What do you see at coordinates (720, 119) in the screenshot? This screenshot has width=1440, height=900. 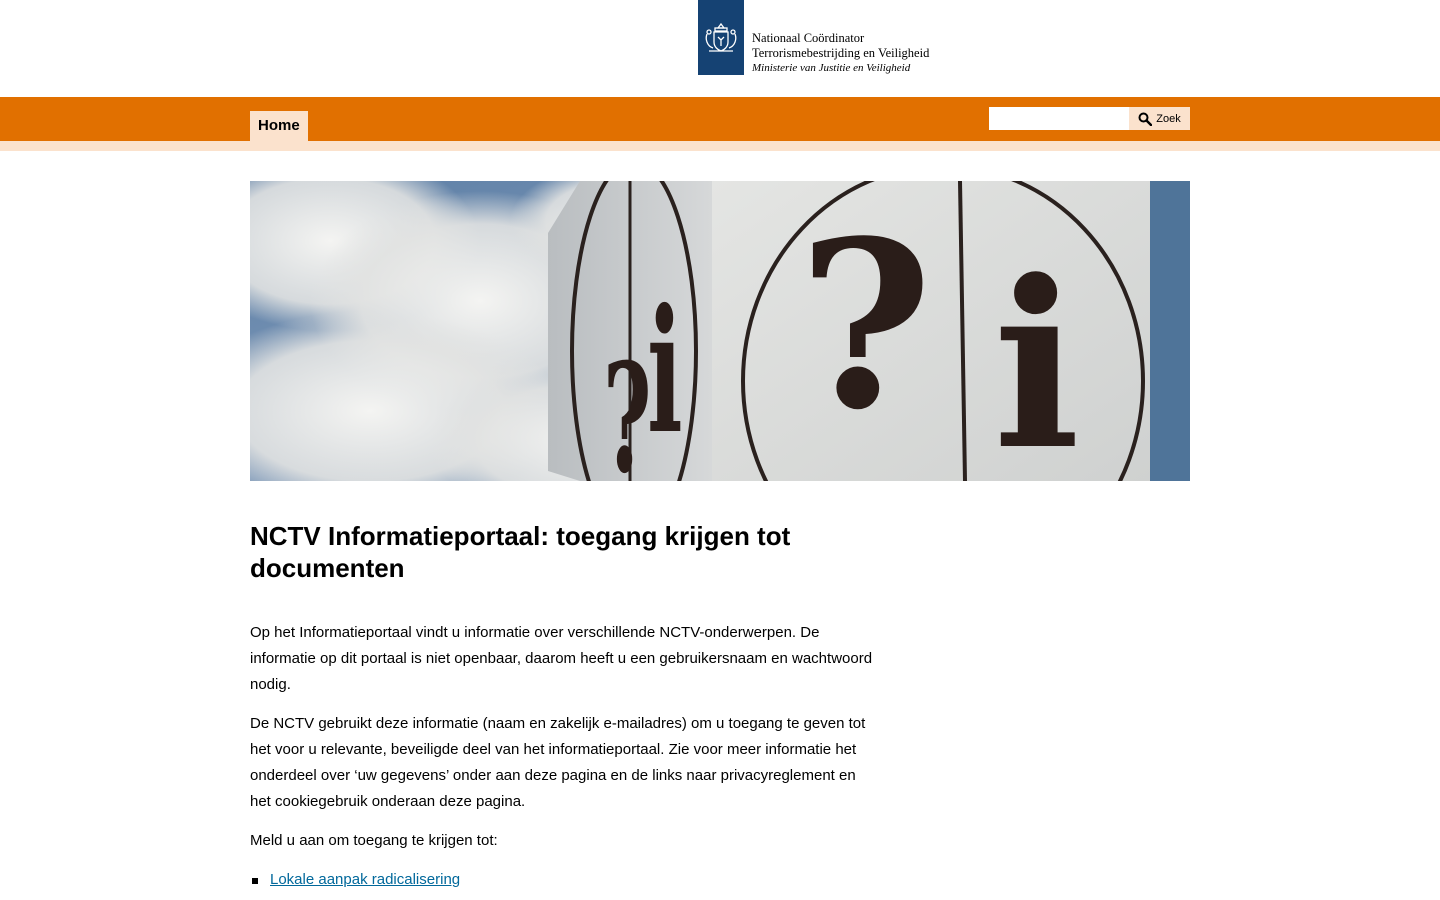 I see `main-navigation: Home Zoek` at bounding box center [720, 119].